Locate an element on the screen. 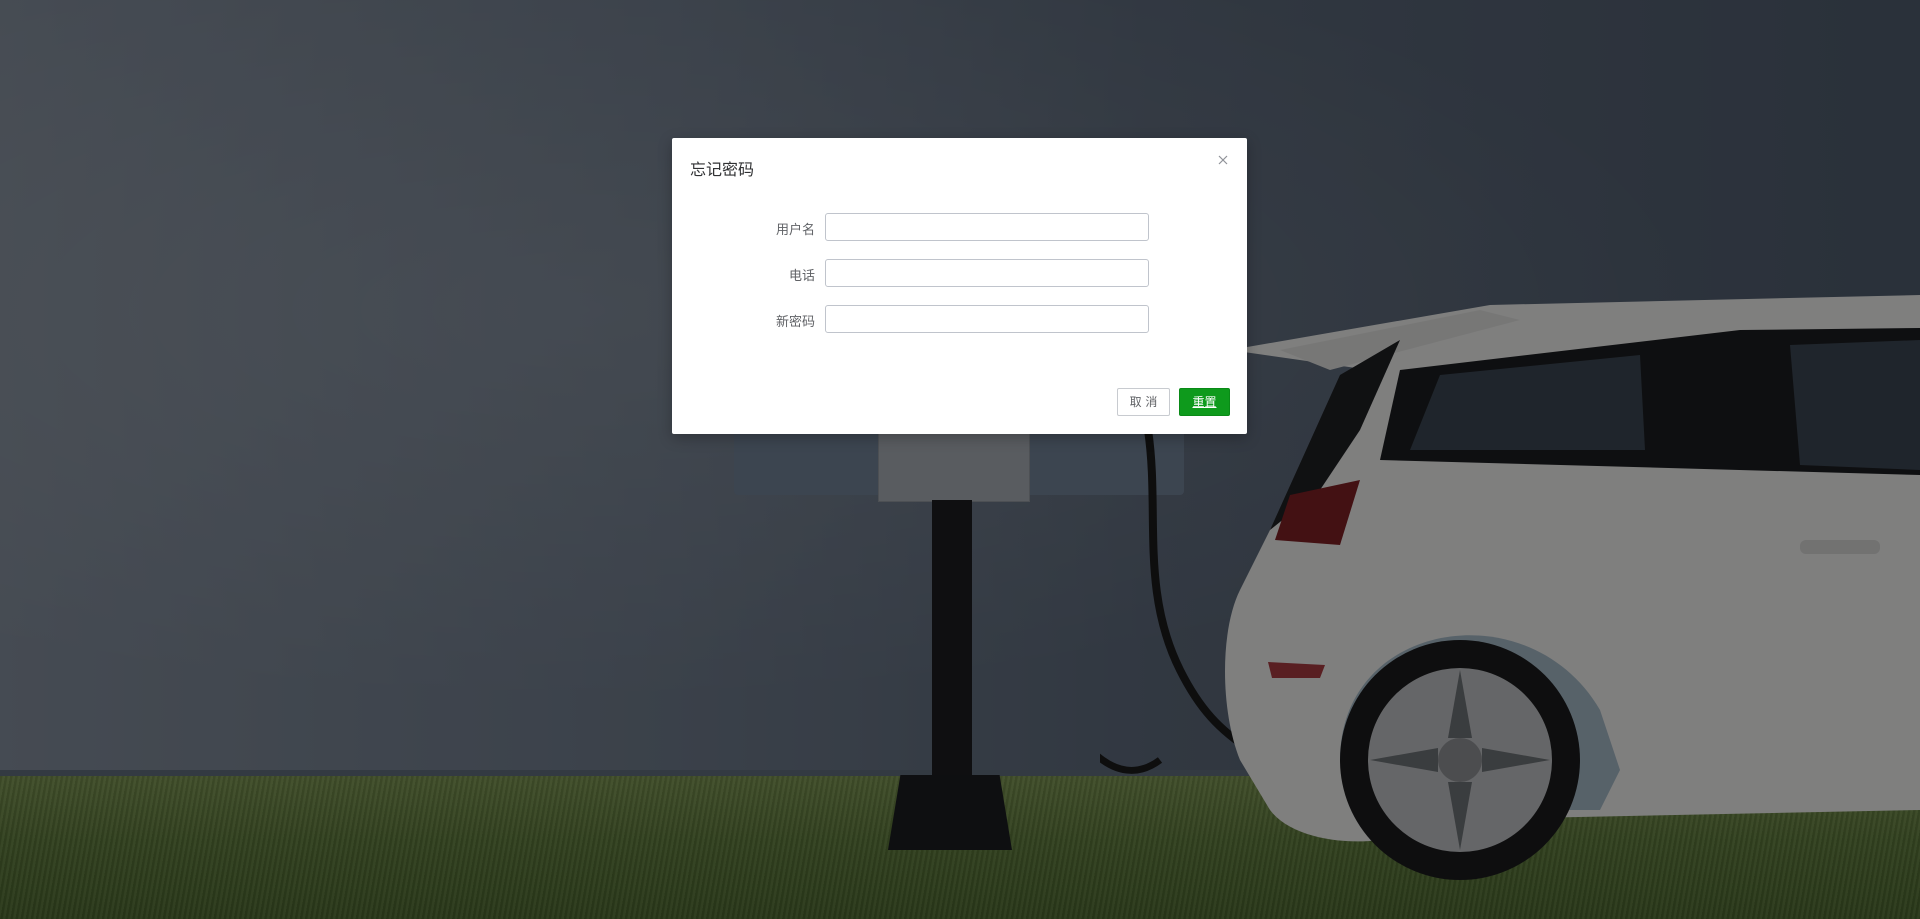 The image size is (1920, 919). reset-button: 重置 is located at coordinates (1204, 402).